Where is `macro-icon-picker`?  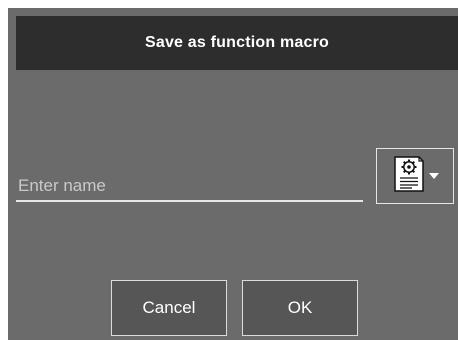 macro-icon-picker is located at coordinates (415, 176).